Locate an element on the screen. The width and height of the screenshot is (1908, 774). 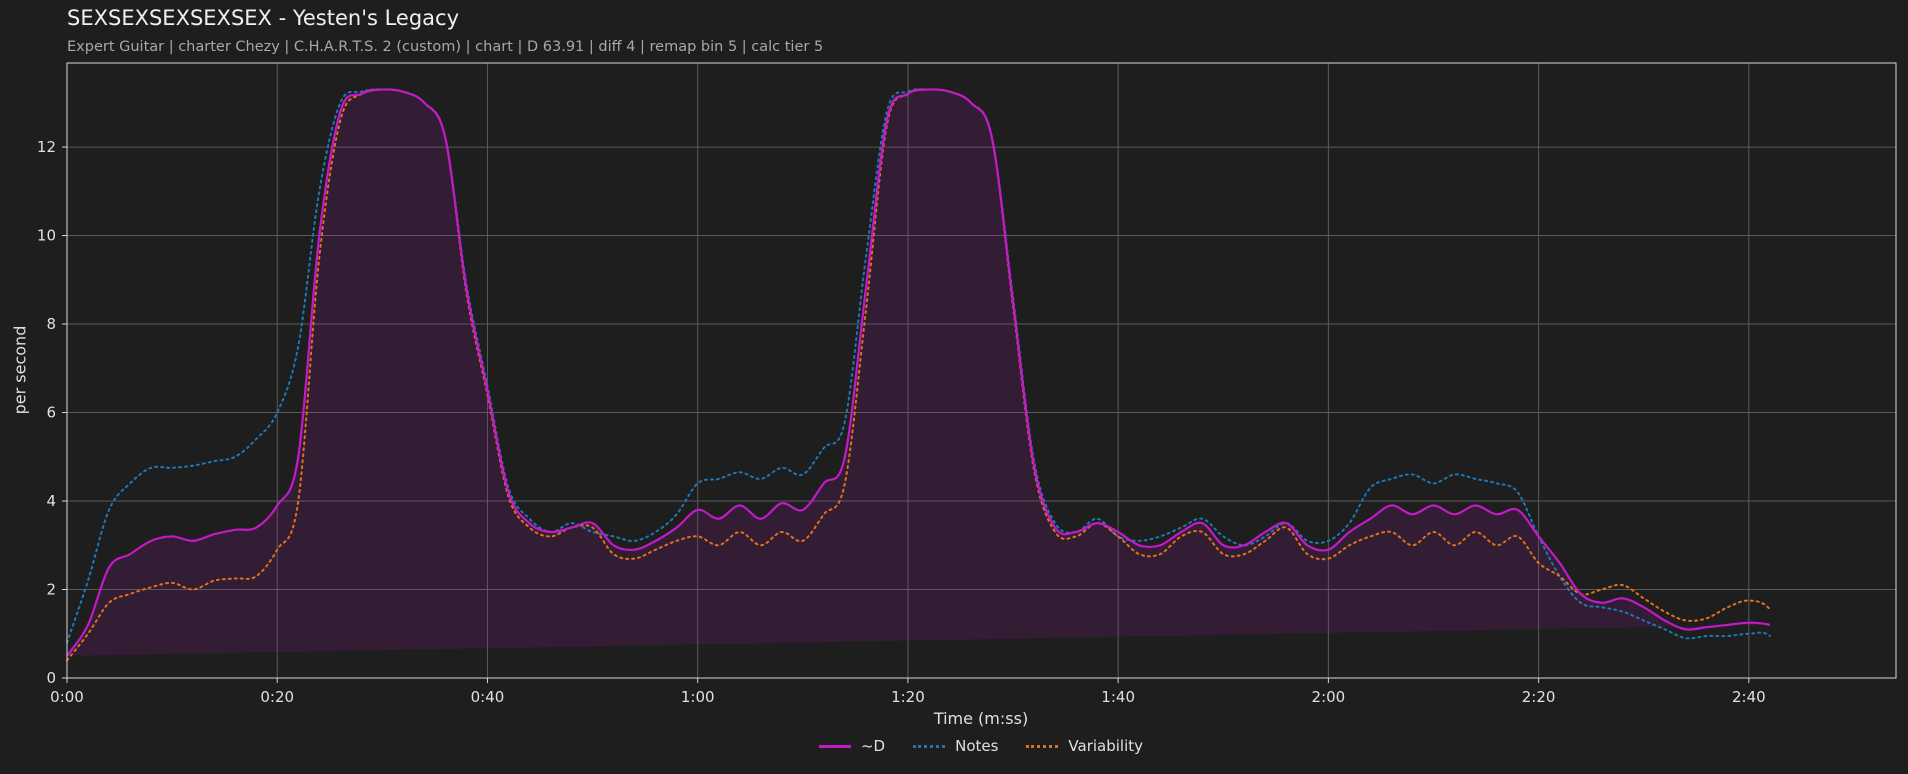
y-tick-label: 6 is located at coordinates (51, 413).